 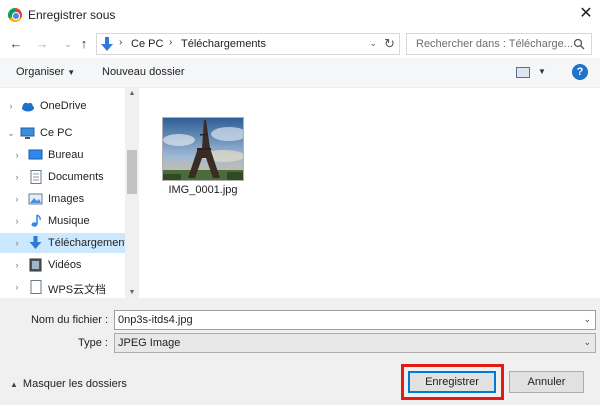 I want to click on tree-item-ce-pc: ⌄ Ce PC, so click(x=62, y=133).